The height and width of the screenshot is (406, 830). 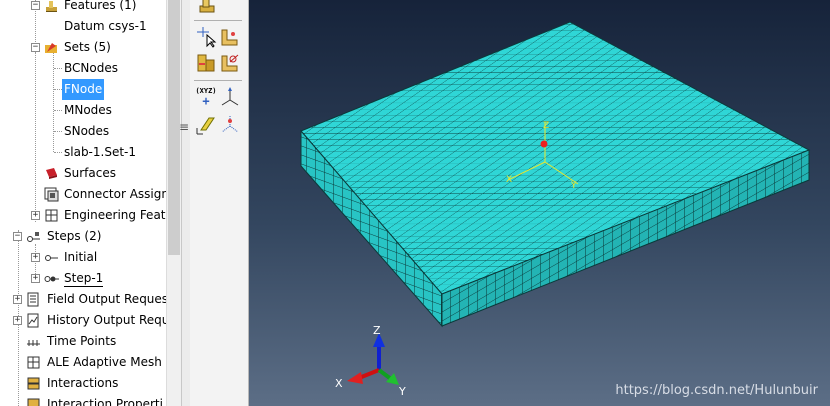 What do you see at coordinates (546, 126) in the screenshot?
I see `svg-text: Z` at bounding box center [546, 126].